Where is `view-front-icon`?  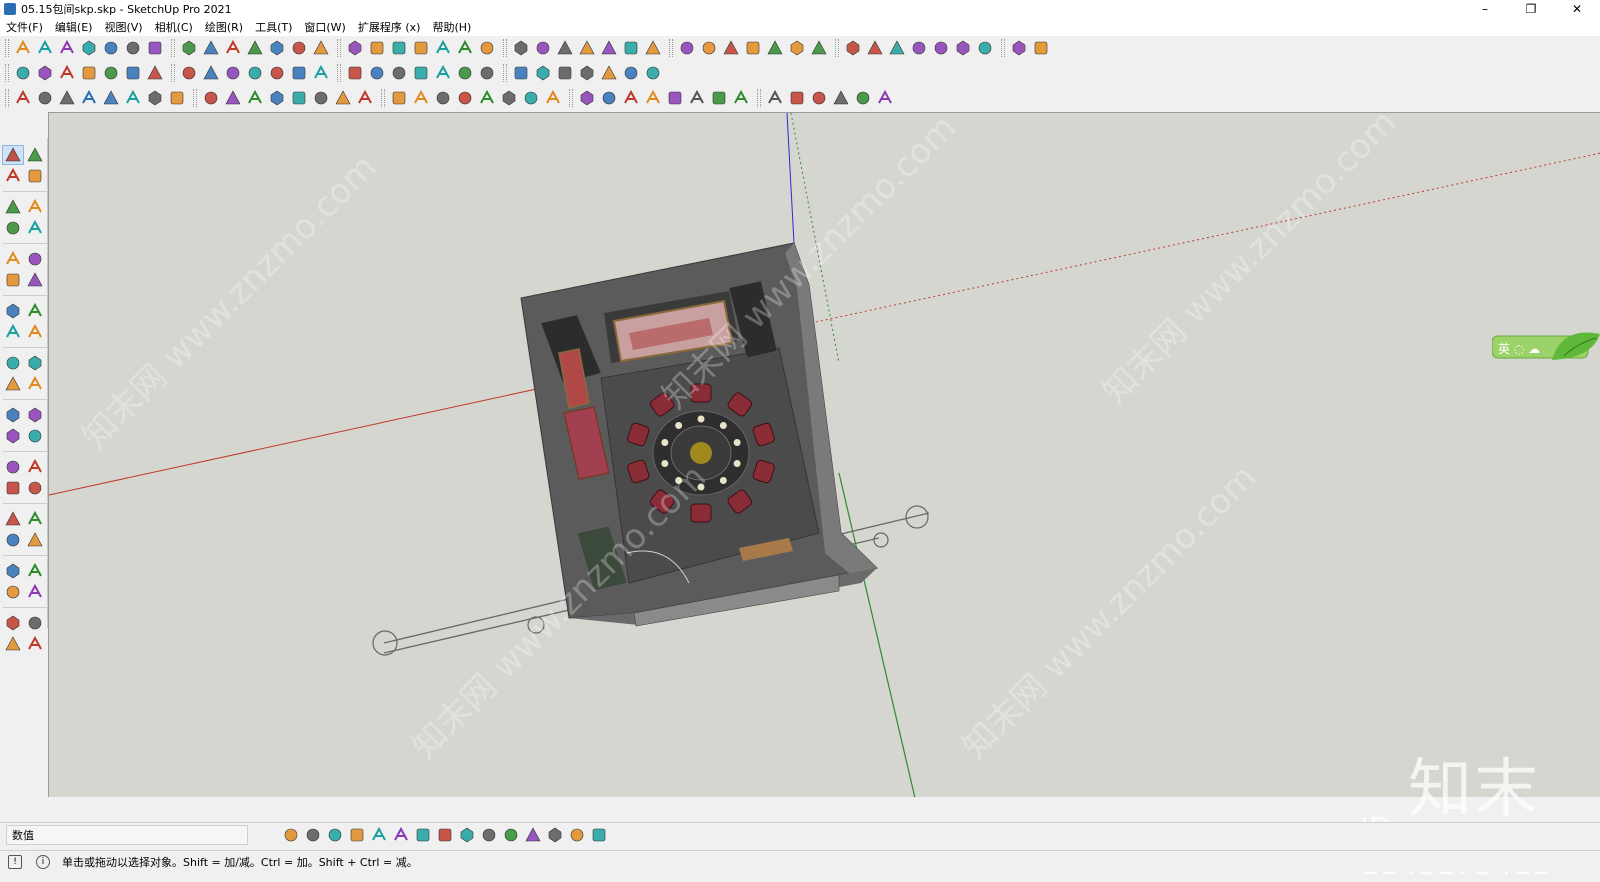 view-front-icon is located at coordinates (67, 73).